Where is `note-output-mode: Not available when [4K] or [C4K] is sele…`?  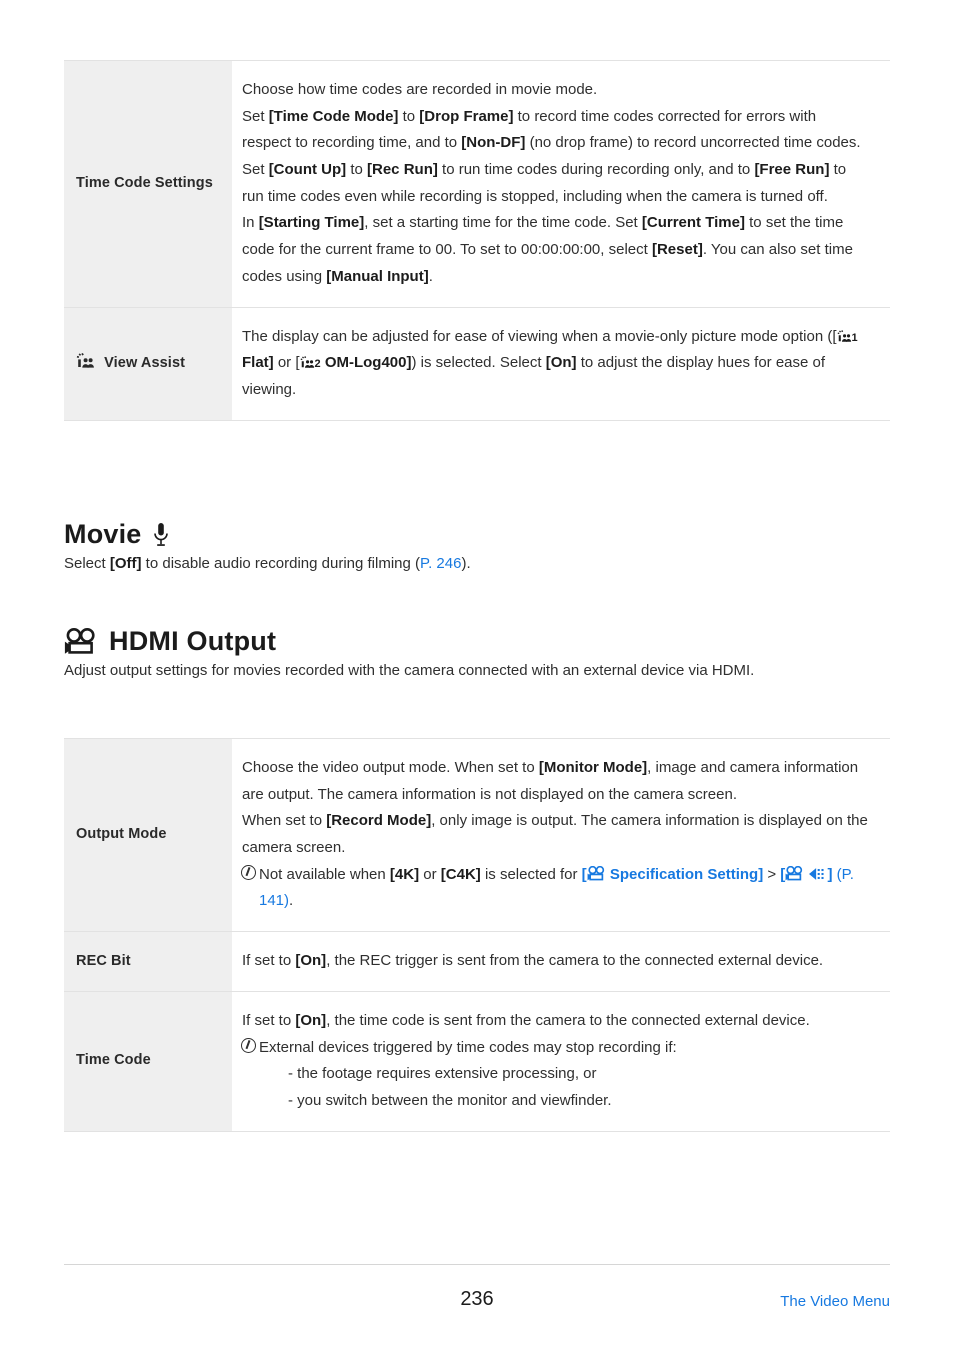
note-output-mode: Not available when [4K] or [C4K] is sele… is located at coordinates (554, 888).